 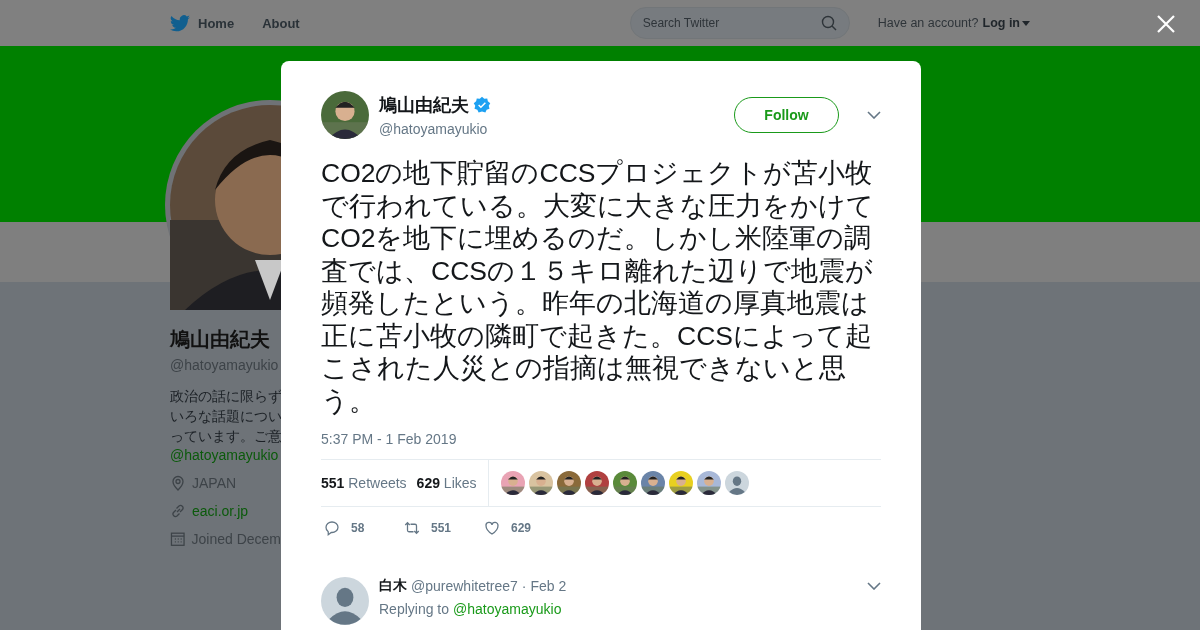 I want to click on reply-chevron-icon, so click(x=874, y=586).